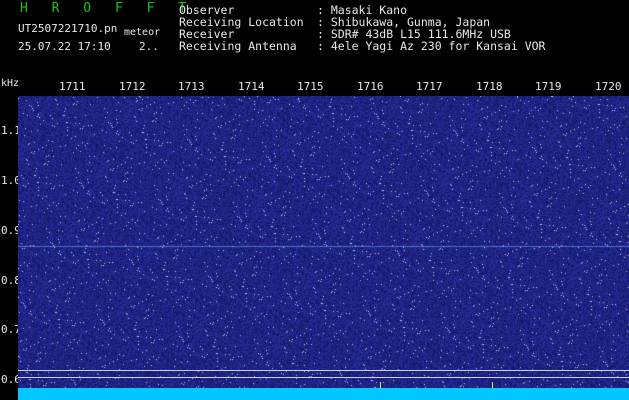  Describe the element at coordinates (68, 28) in the screenshot. I see `file-name: UT2507221710.pn` at that location.